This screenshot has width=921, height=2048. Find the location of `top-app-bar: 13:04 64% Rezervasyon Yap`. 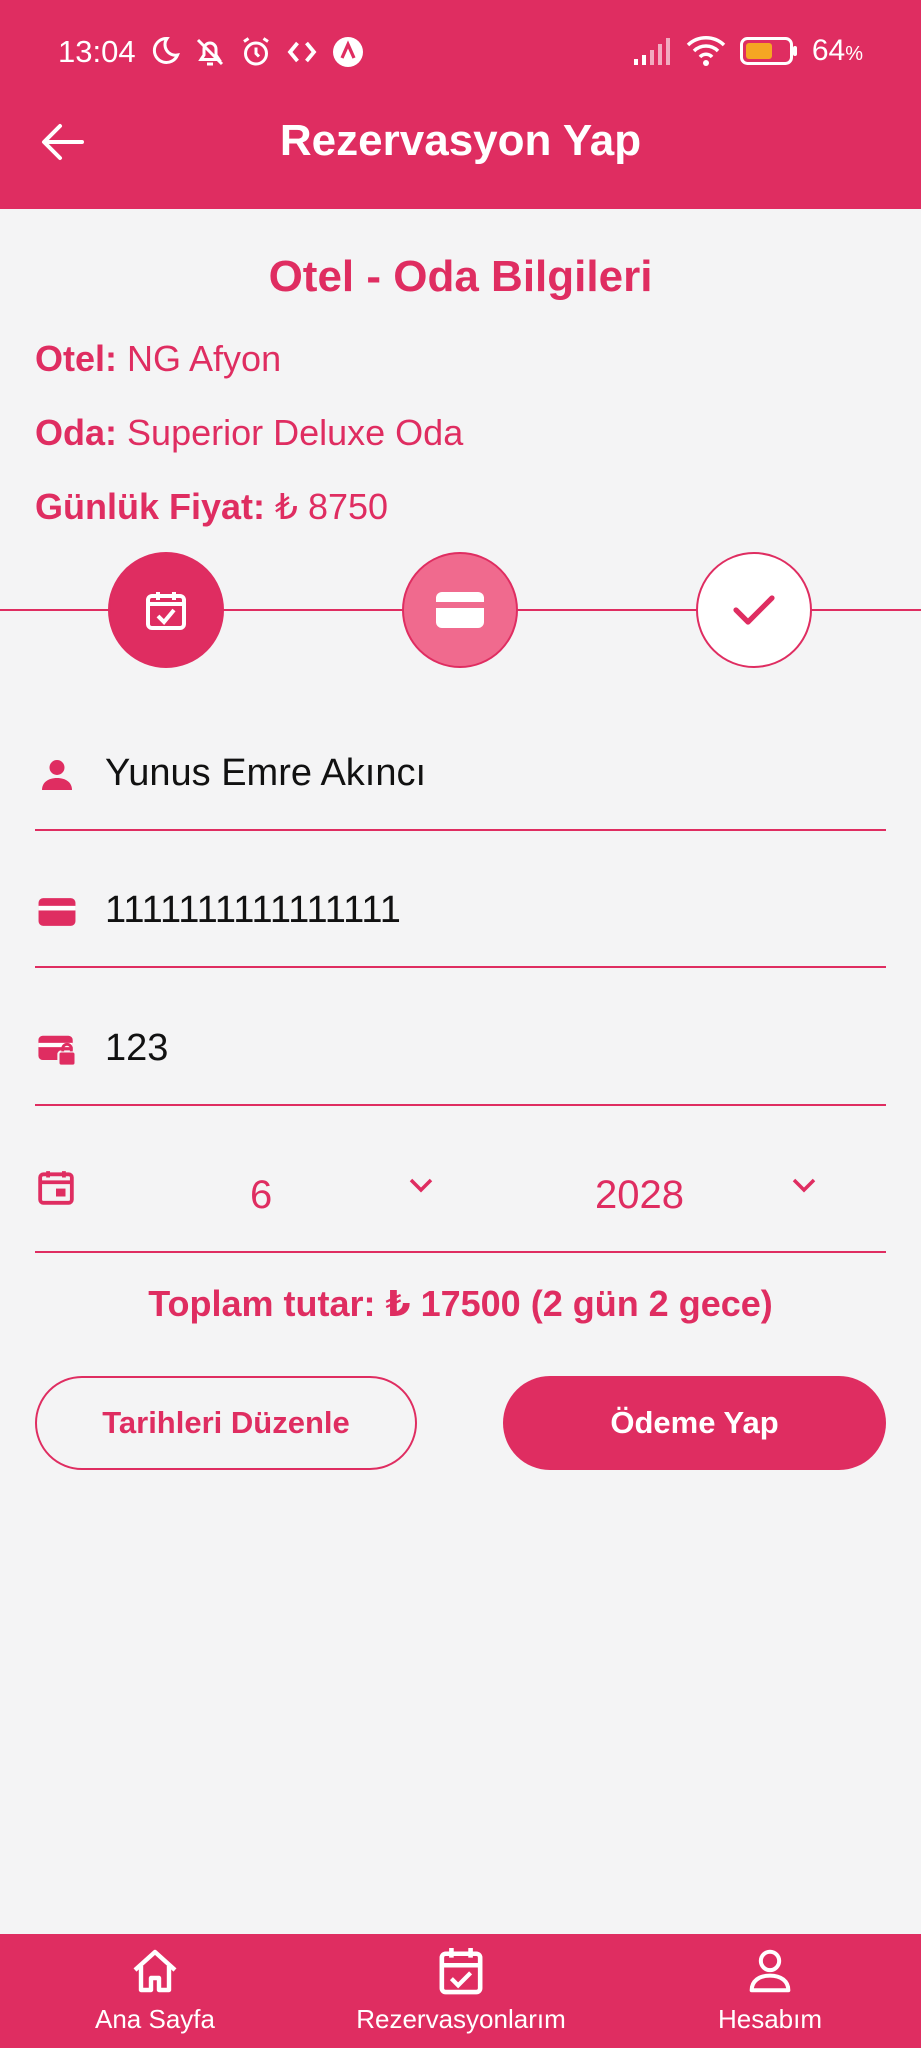

top-app-bar: 13:04 64% Rezervasyon Yap is located at coordinates (460, 104).